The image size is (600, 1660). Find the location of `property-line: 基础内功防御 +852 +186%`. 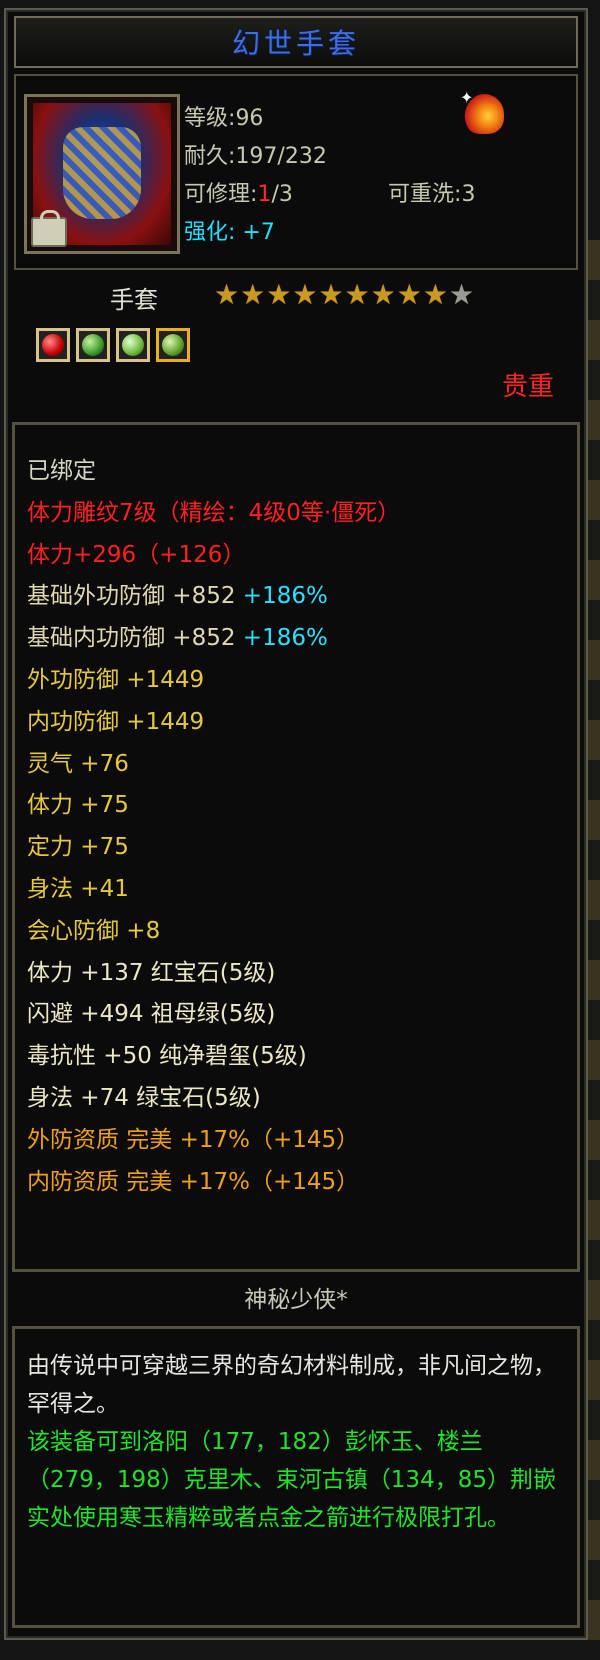

property-line: 基础内功防御 +852 +186% is located at coordinates (177, 638).